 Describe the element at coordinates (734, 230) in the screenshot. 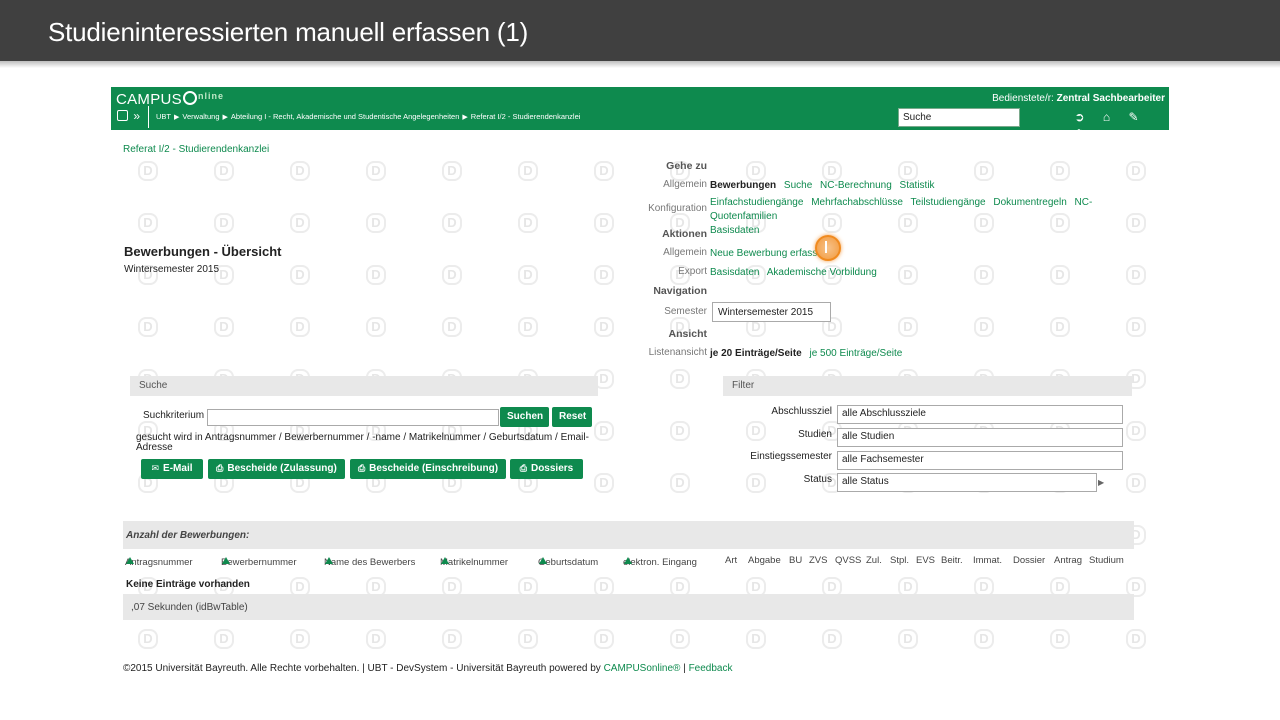

I see `config-basisdaten-link: Basisdaten` at that location.